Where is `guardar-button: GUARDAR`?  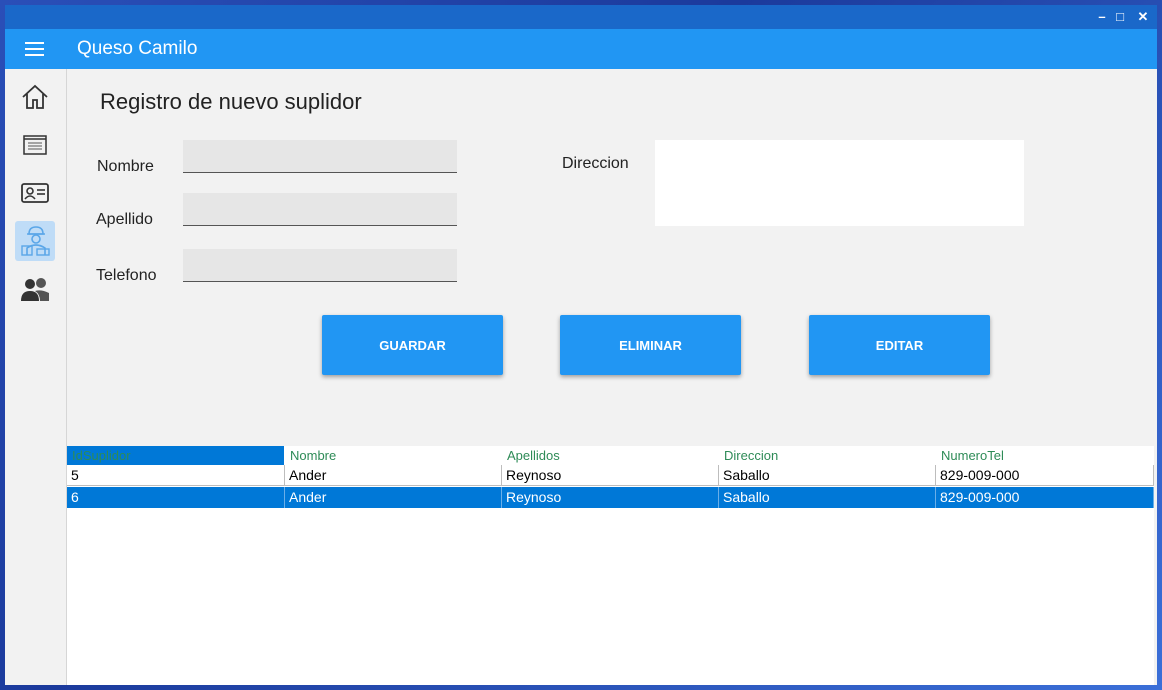 guardar-button: GUARDAR is located at coordinates (412, 345).